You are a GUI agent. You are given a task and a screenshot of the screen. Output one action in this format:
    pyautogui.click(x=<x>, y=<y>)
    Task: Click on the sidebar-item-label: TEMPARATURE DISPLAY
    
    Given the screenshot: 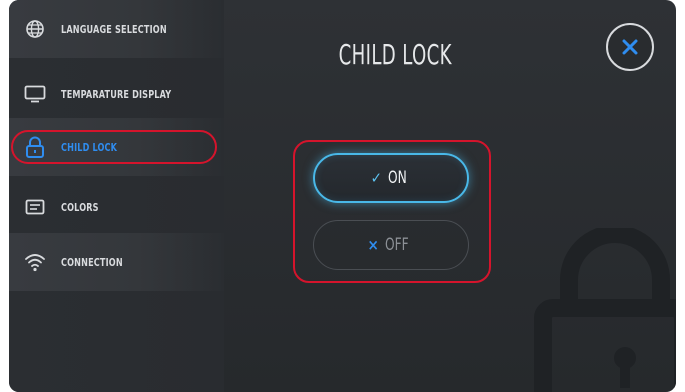 What is the action you would take?
    pyautogui.click(x=116, y=94)
    